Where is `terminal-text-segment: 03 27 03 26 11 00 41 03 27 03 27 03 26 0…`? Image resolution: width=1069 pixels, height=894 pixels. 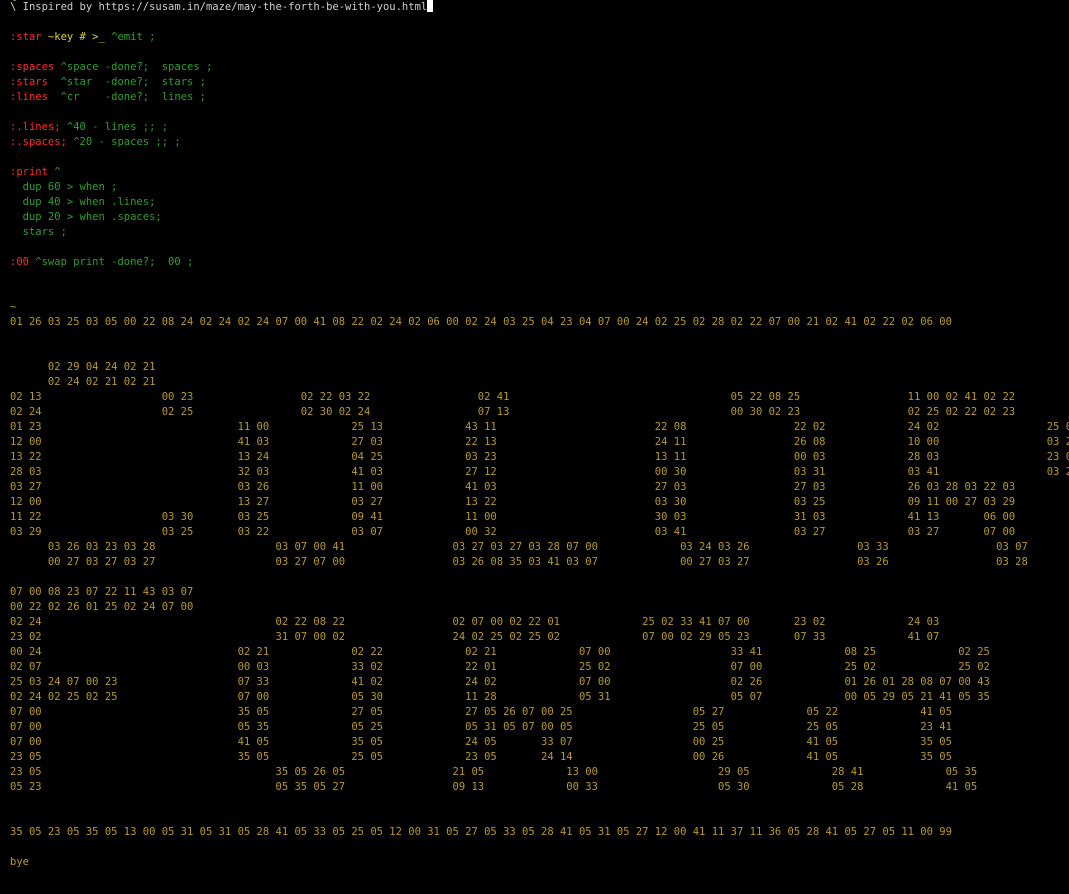 terminal-text-segment: 03 27 03 26 11 00 41 03 27 03 27 03 26 0… is located at coordinates (513, 487).